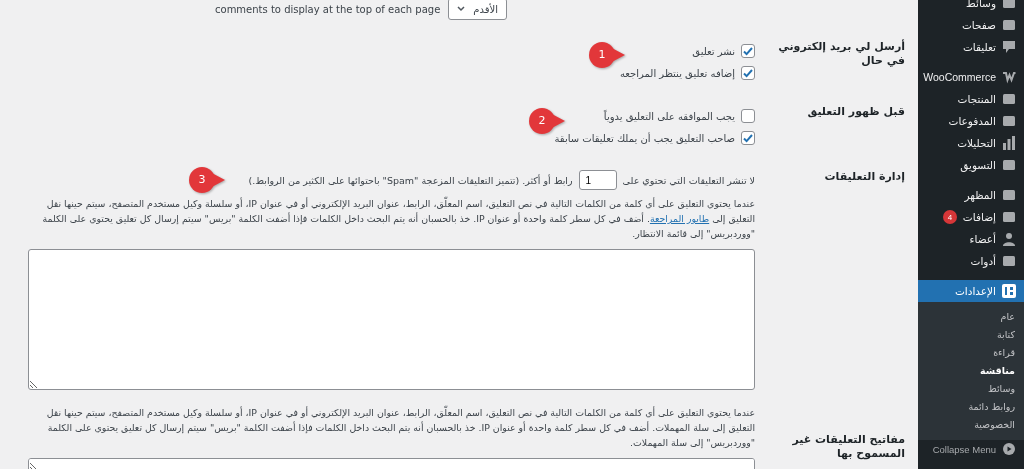  I want to click on description-text: عندما يحتوي التعليق على أي كلمة من الكلمات التالية في نص التعليق، اسم المعلّق، الرابط، عنوان البريد الإلكتروني أو في عنوان IP، أو سلسلة وكيل مستخدم المتصفح، سيتم حينها نقل التعليق إلى سلة المهملات. أضف في كل سطر كلمة واحدة أو عنوان IP. خذ بالحسبان أنه يتم البحث داخل الكلمات فإذا أضفت الكلمة "بريس" سيتم إرسال كل تعليق يحتوي على الكلمة "ووردبريس" إلى سلة المهملات., so click(400, 427).